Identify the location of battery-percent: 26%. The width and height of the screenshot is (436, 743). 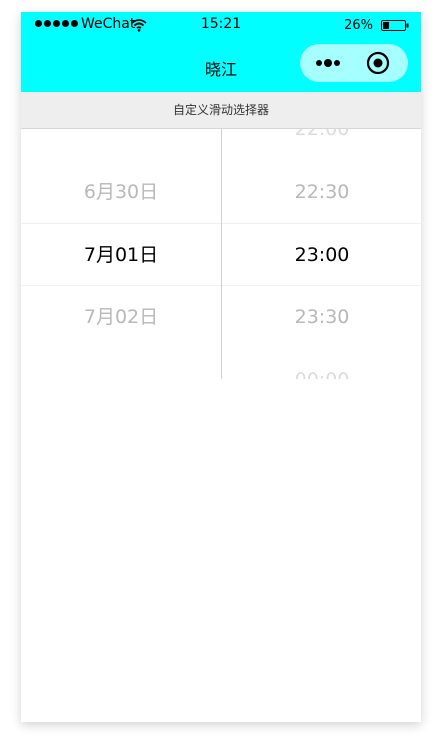
(358, 25).